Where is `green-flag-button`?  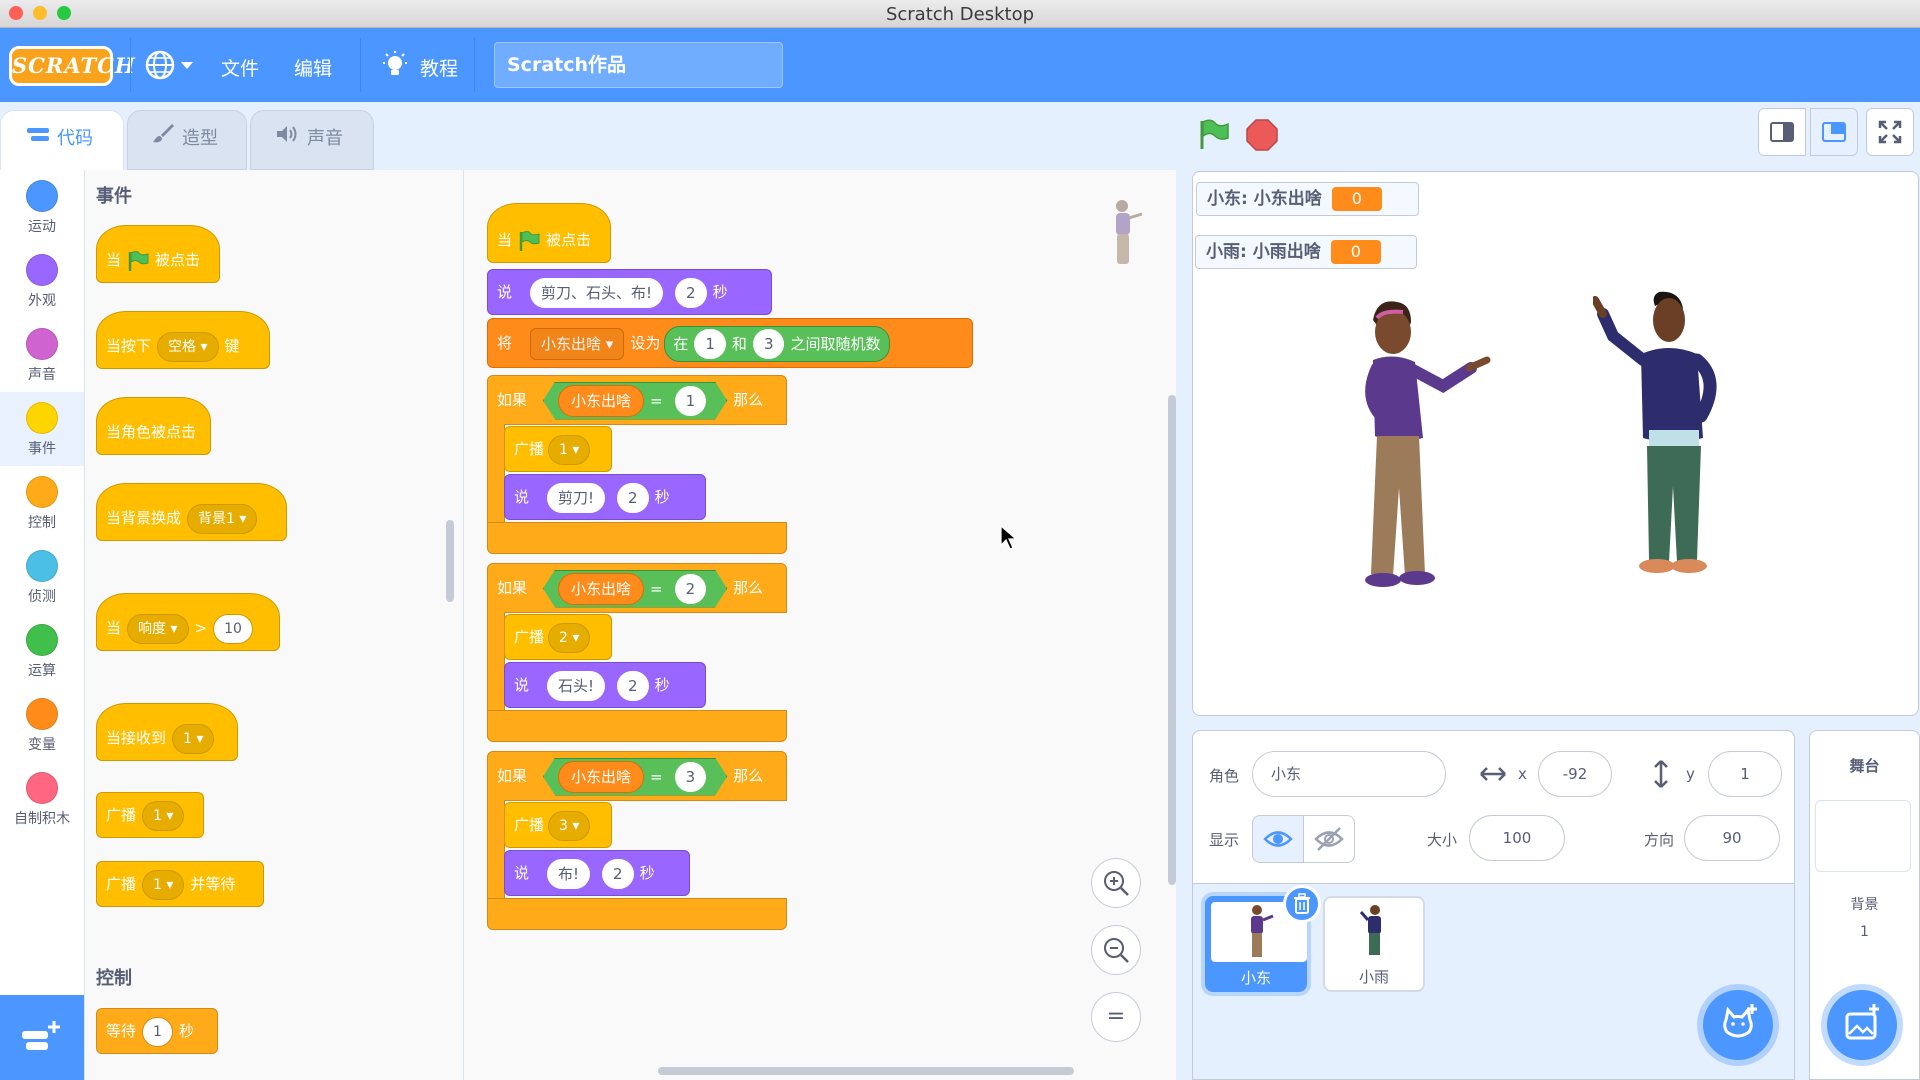 green-flag-button is located at coordinates (1214, 137).